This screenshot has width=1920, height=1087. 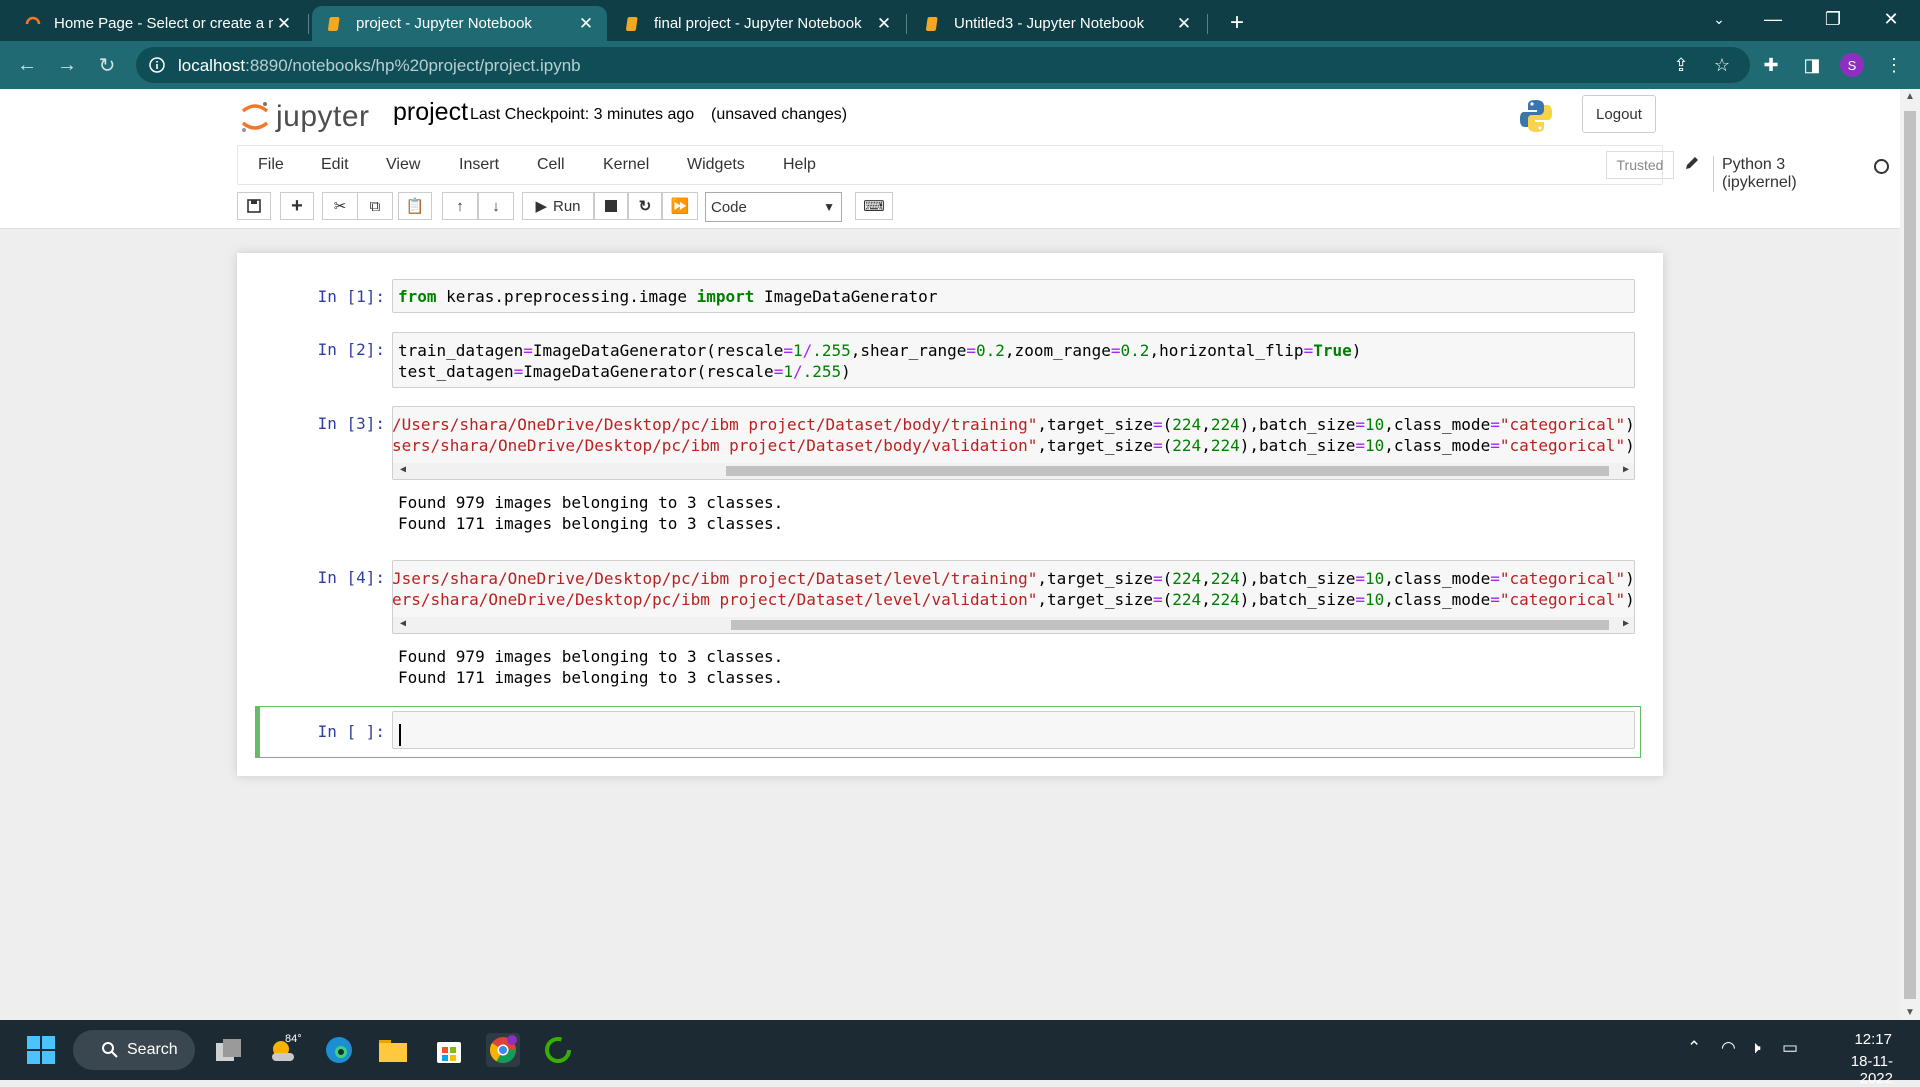 I want to click on interrupt-kernel-button, so click(x=611, y=206).